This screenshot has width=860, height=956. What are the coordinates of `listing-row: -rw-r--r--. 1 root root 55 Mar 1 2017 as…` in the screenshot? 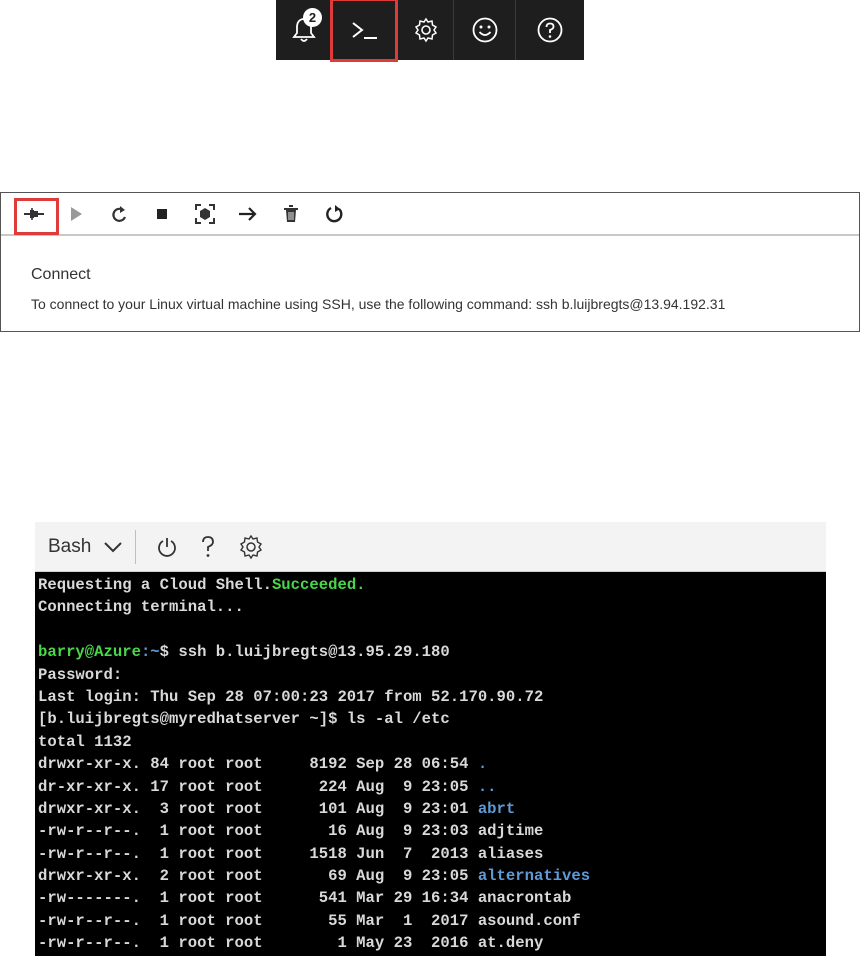 It's located at (432, 921).